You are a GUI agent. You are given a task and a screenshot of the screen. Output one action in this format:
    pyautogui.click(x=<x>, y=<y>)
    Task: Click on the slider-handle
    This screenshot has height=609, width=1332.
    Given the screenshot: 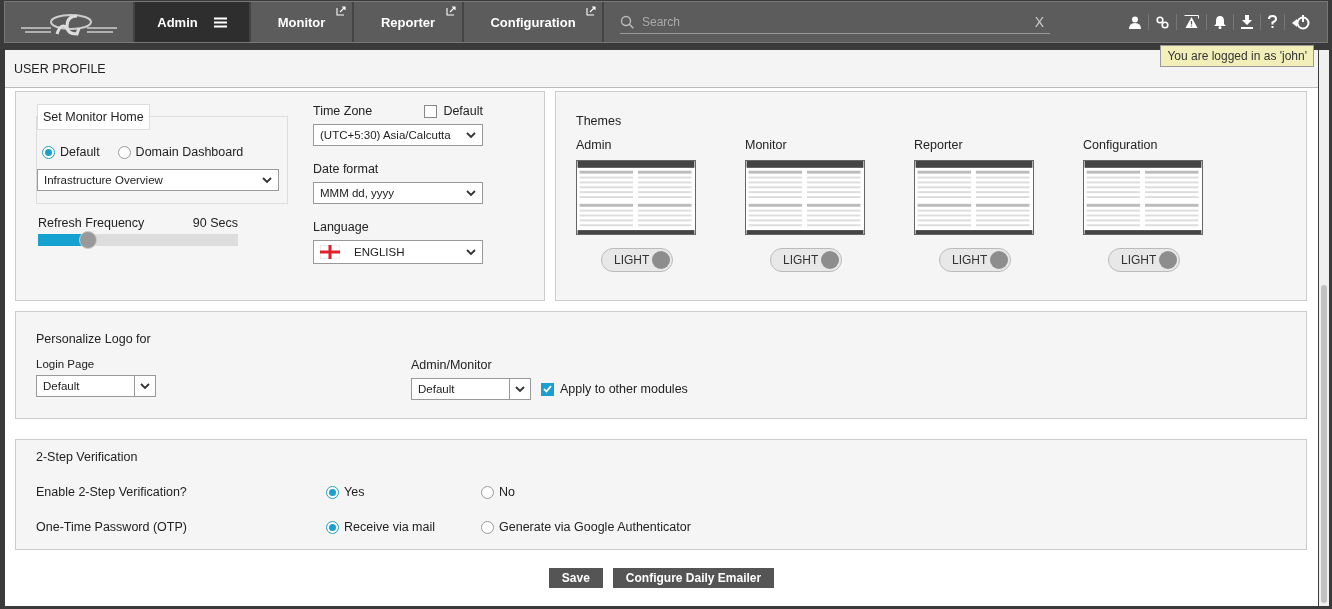 What is the action you would take?
    pyautogui.click(x=88, y=240)
    